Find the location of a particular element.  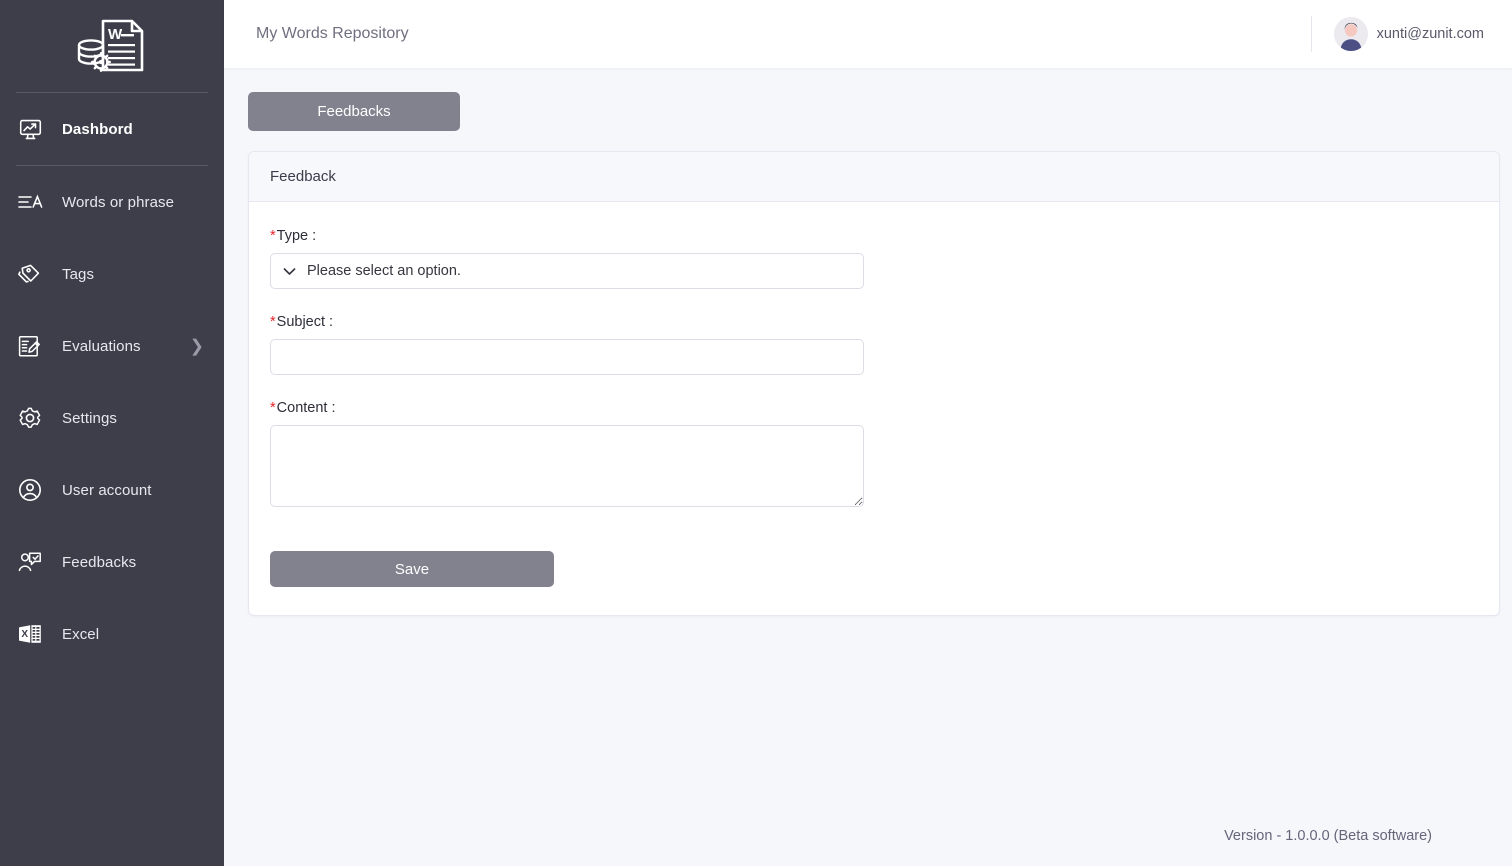

sidebar-item-evaluations: Evaluations ❯ is located at coordinates (112, 346).